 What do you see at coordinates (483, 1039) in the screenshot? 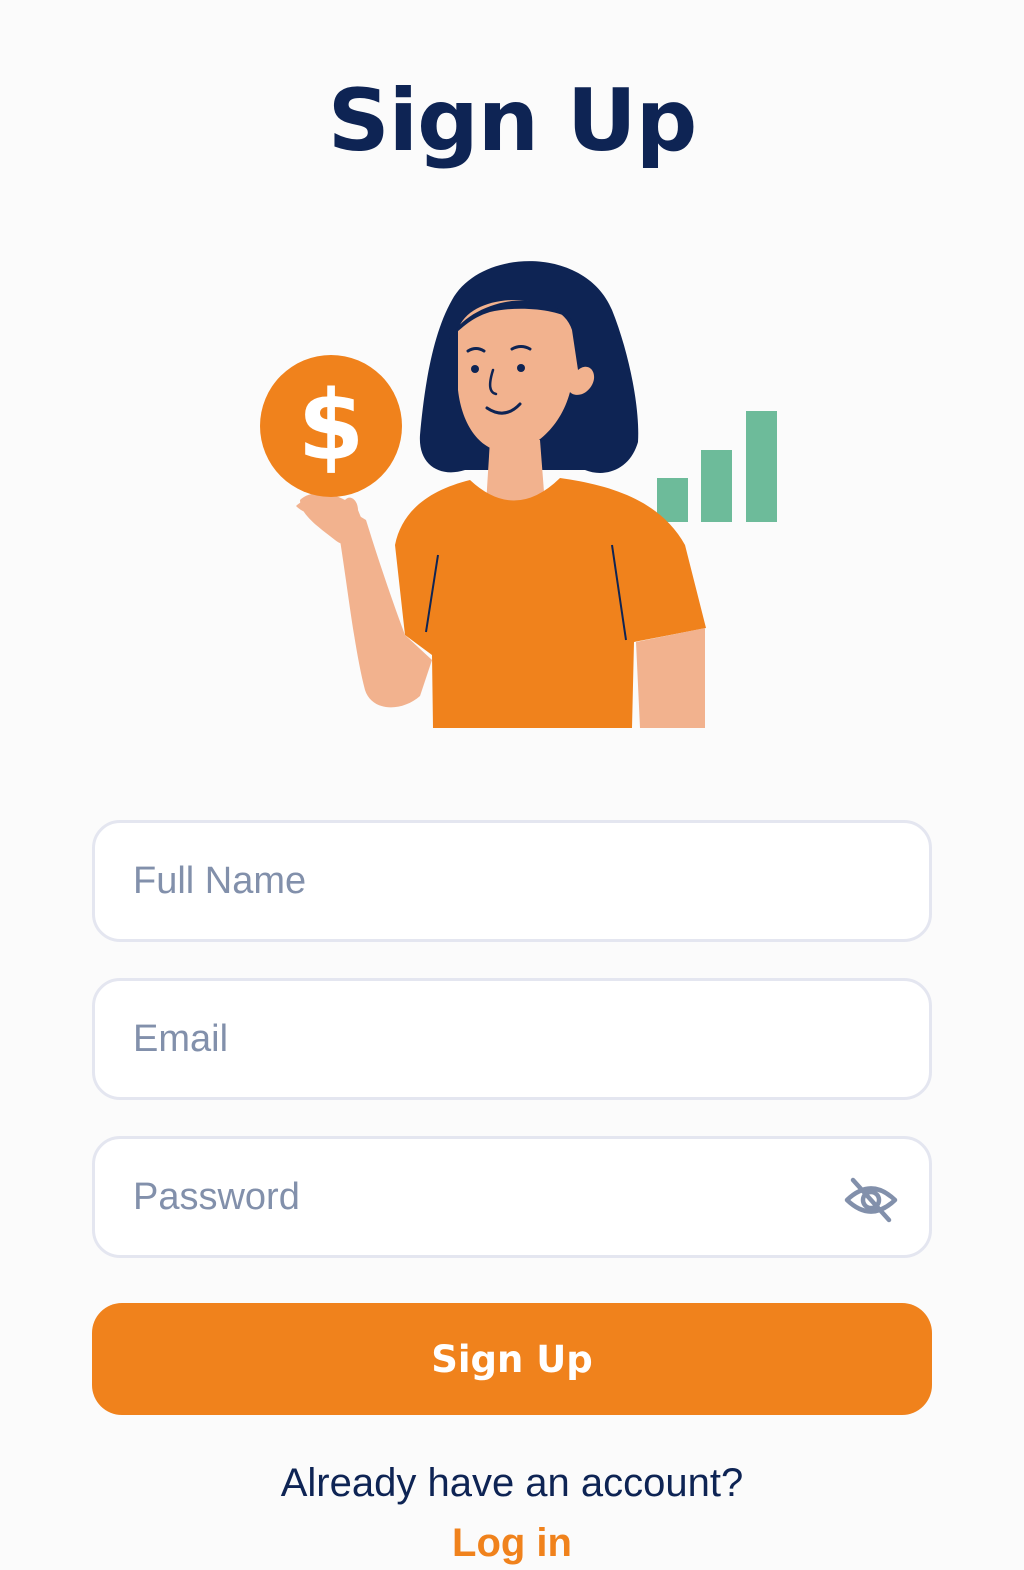
I see `email-input` at bounding box center [483, 1039].